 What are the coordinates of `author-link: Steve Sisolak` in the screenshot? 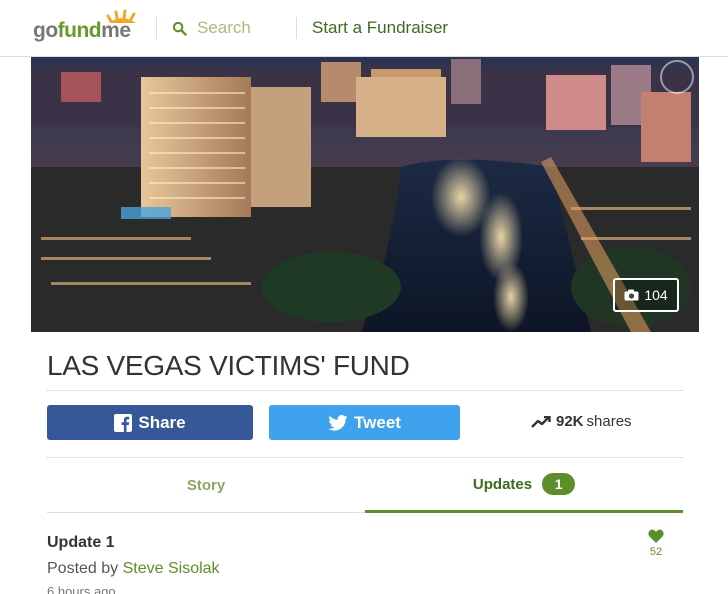 It's located at (171, 568).